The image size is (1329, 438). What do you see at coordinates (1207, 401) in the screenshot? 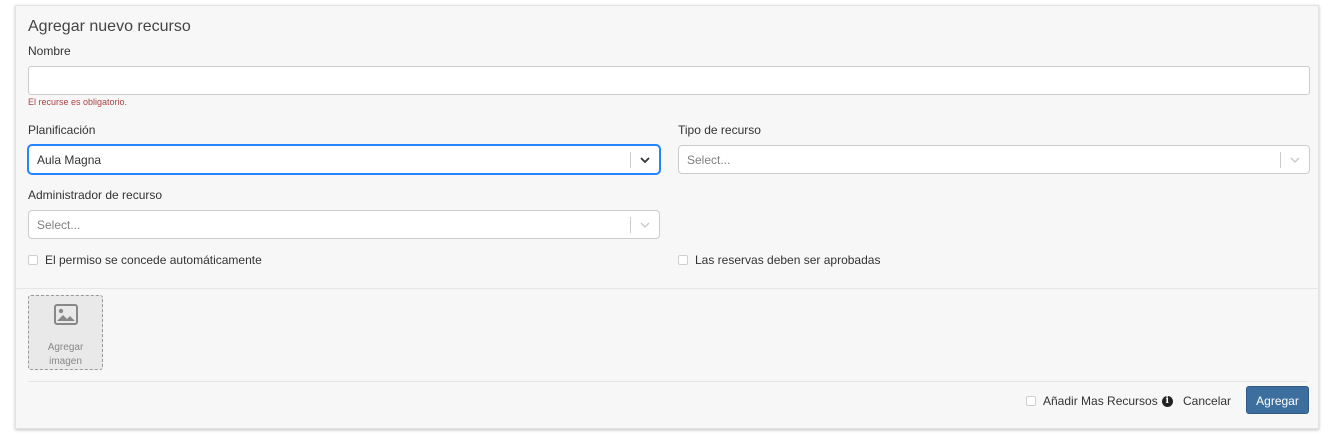
I see `cancel-button: Cancelar` at bounding box center [1207, 401].